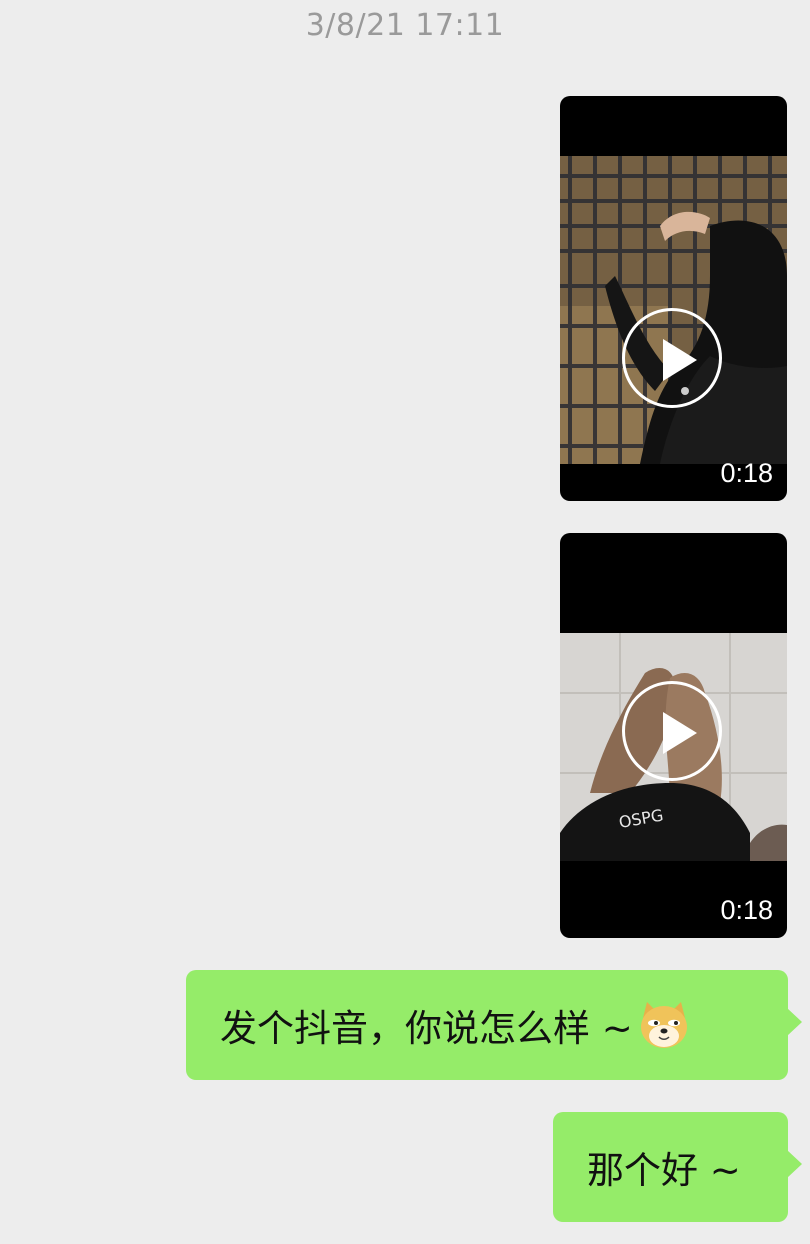 The width and height of the screenshot is (810, 1244). I want to click on chat-bubble-message-4: 那个好 ~, so click(677, 1167).